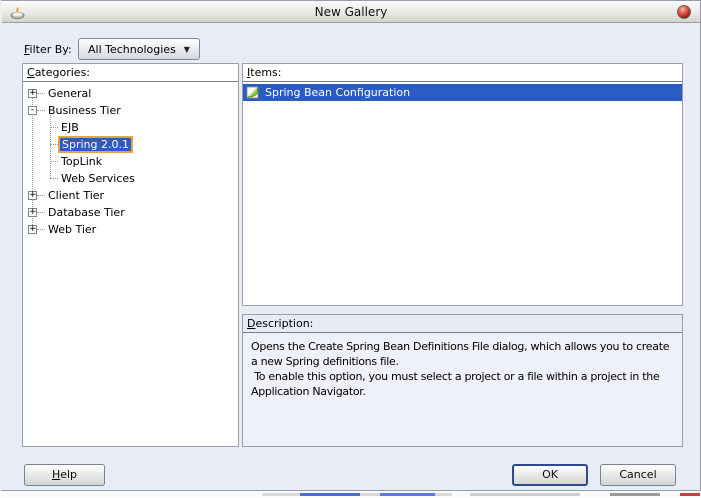  I want to click on tree-node-label: Web Tier, so click(72, 229).